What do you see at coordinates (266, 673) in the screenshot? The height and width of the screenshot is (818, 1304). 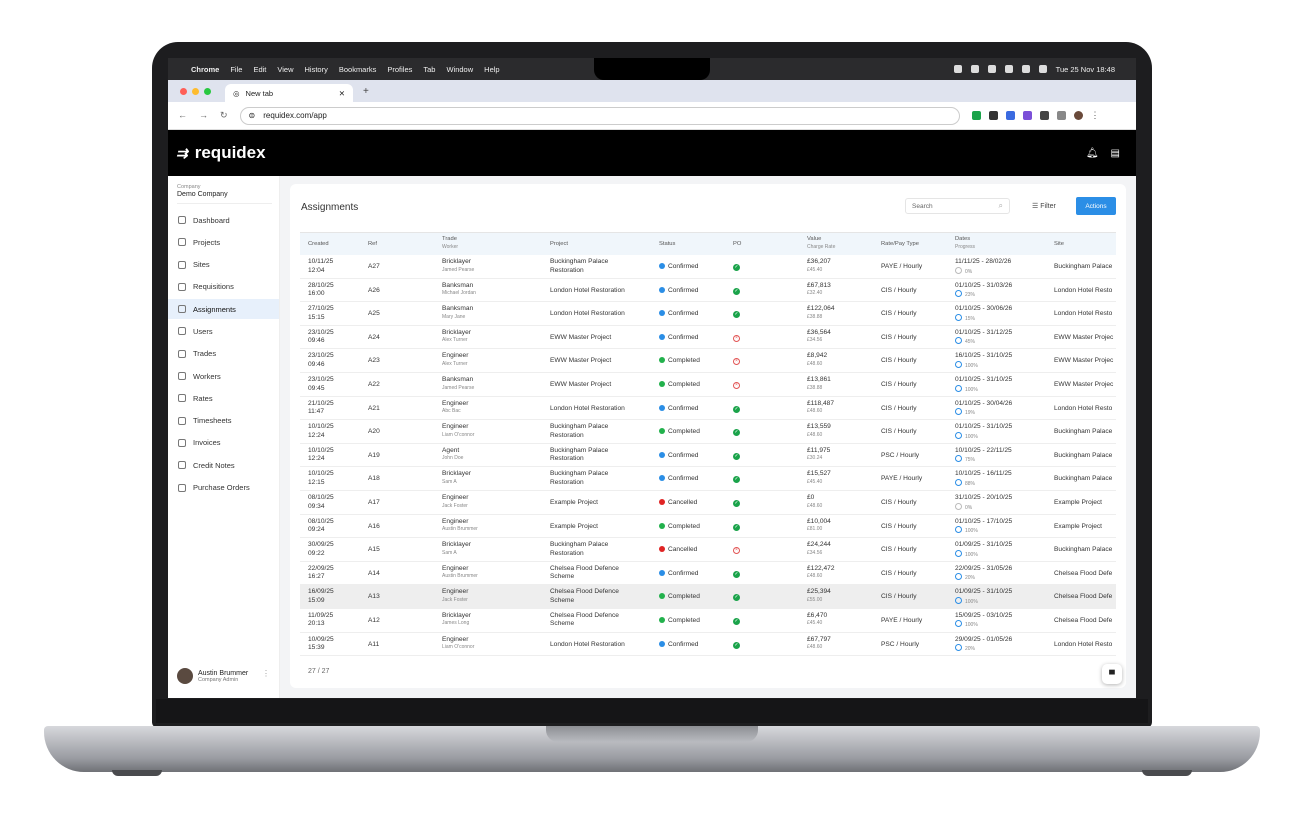 I see `user-menu-icon: ⋮` at bounding box center [266, 673].